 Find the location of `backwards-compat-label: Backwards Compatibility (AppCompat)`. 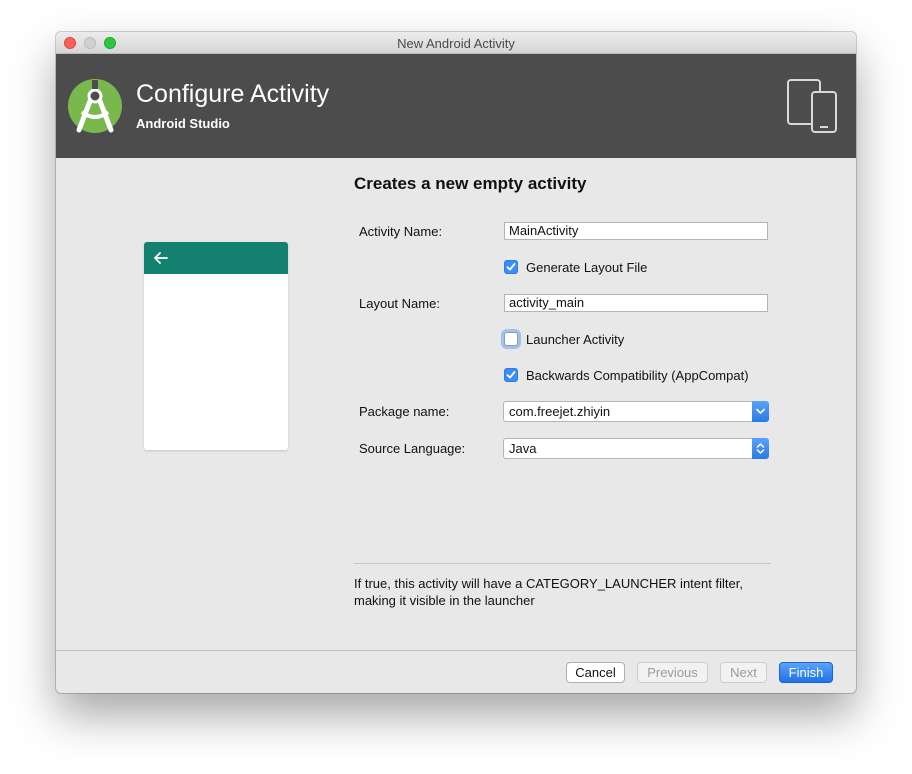

backwards-compat-label: Backwards Compatibility (AppCompat) is located at coordinates (637, 375).